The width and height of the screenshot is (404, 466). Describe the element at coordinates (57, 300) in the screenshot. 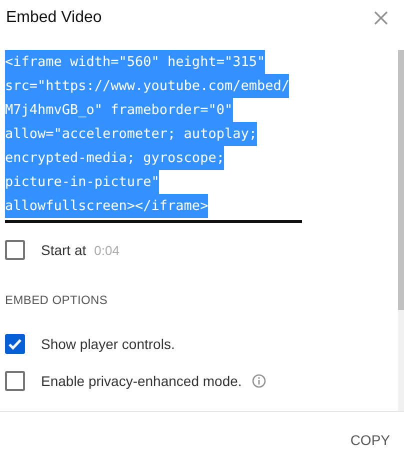

I see `section-heading: EMBED OPTIONS` at that location.